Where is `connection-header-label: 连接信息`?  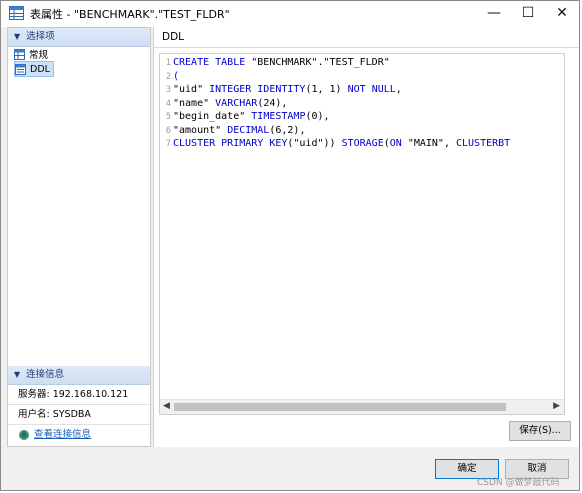
connection-header-label: 连接信息 is located at coordinates (45, 374).